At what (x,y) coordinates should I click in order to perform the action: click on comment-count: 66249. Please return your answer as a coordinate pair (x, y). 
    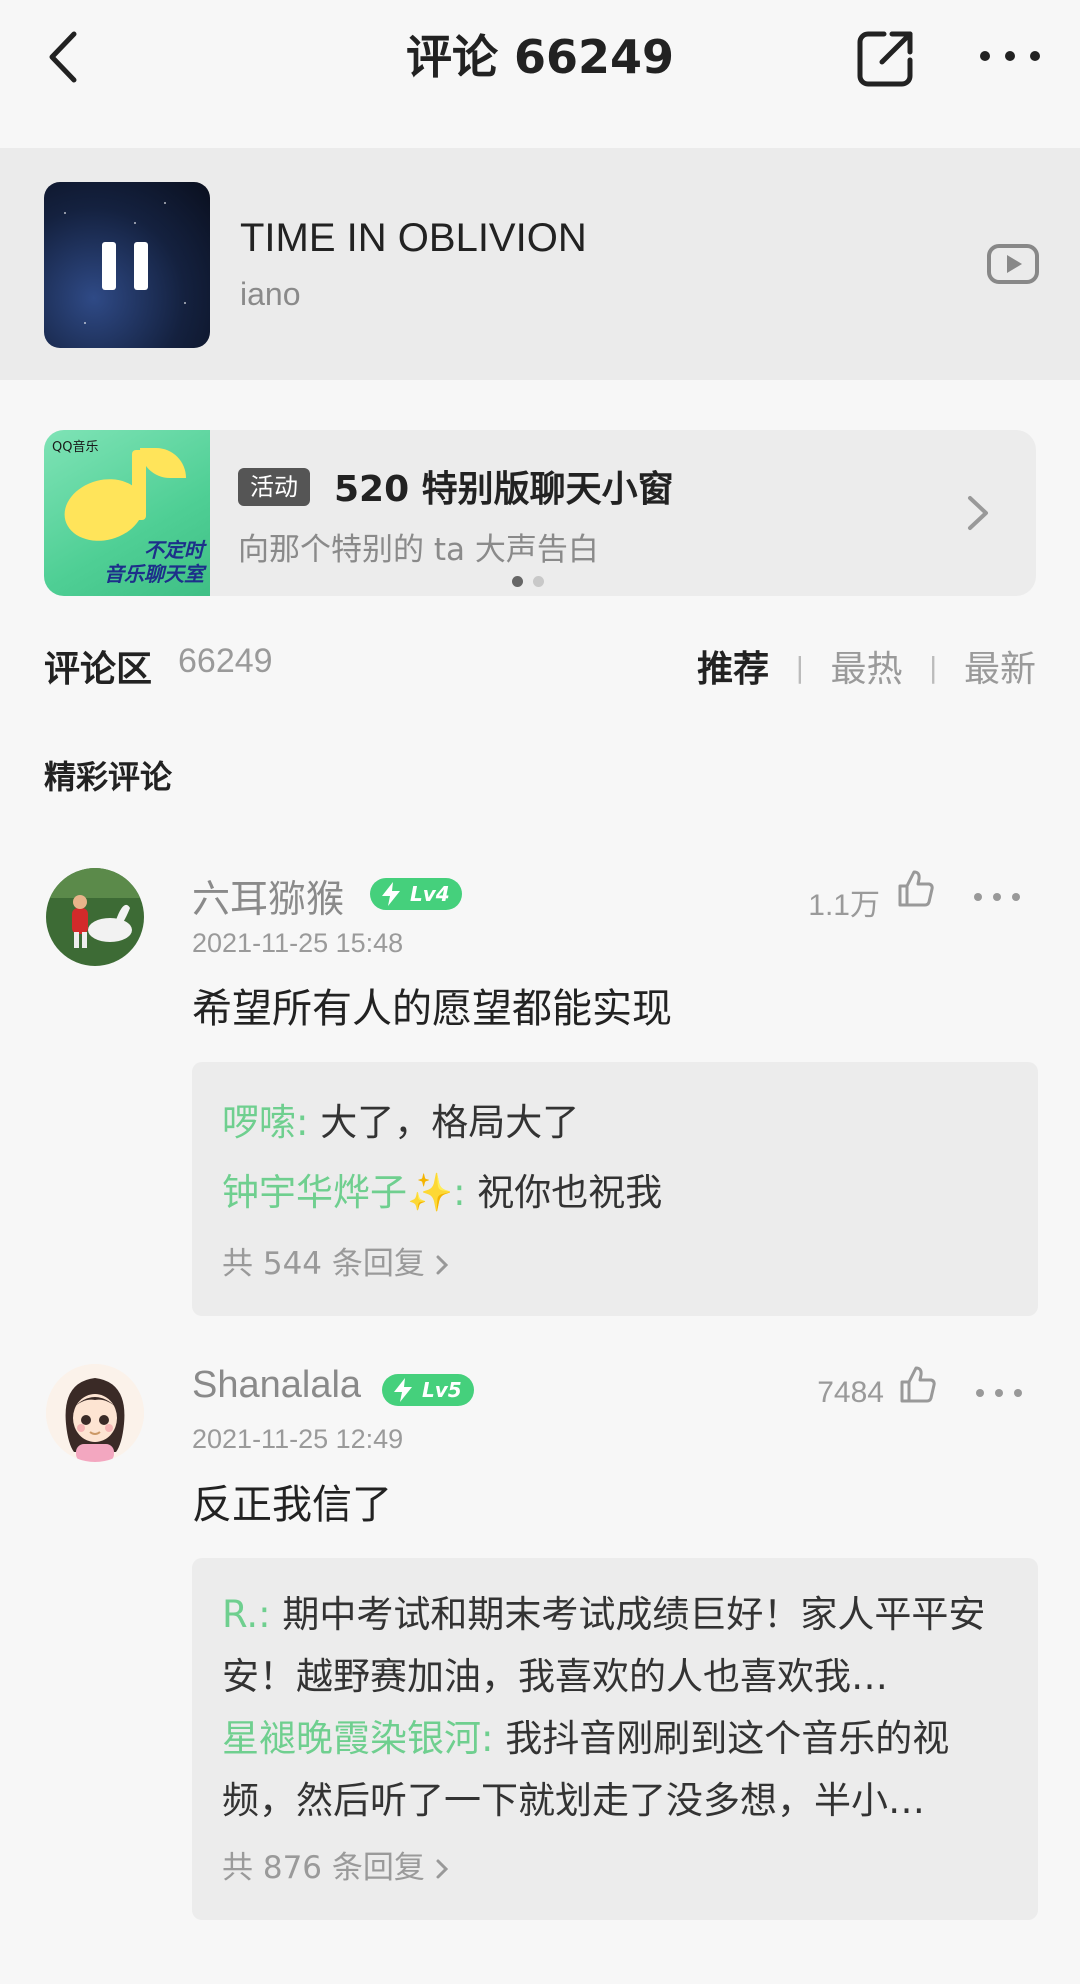
    Looking at the image, I should click on (225, 661).